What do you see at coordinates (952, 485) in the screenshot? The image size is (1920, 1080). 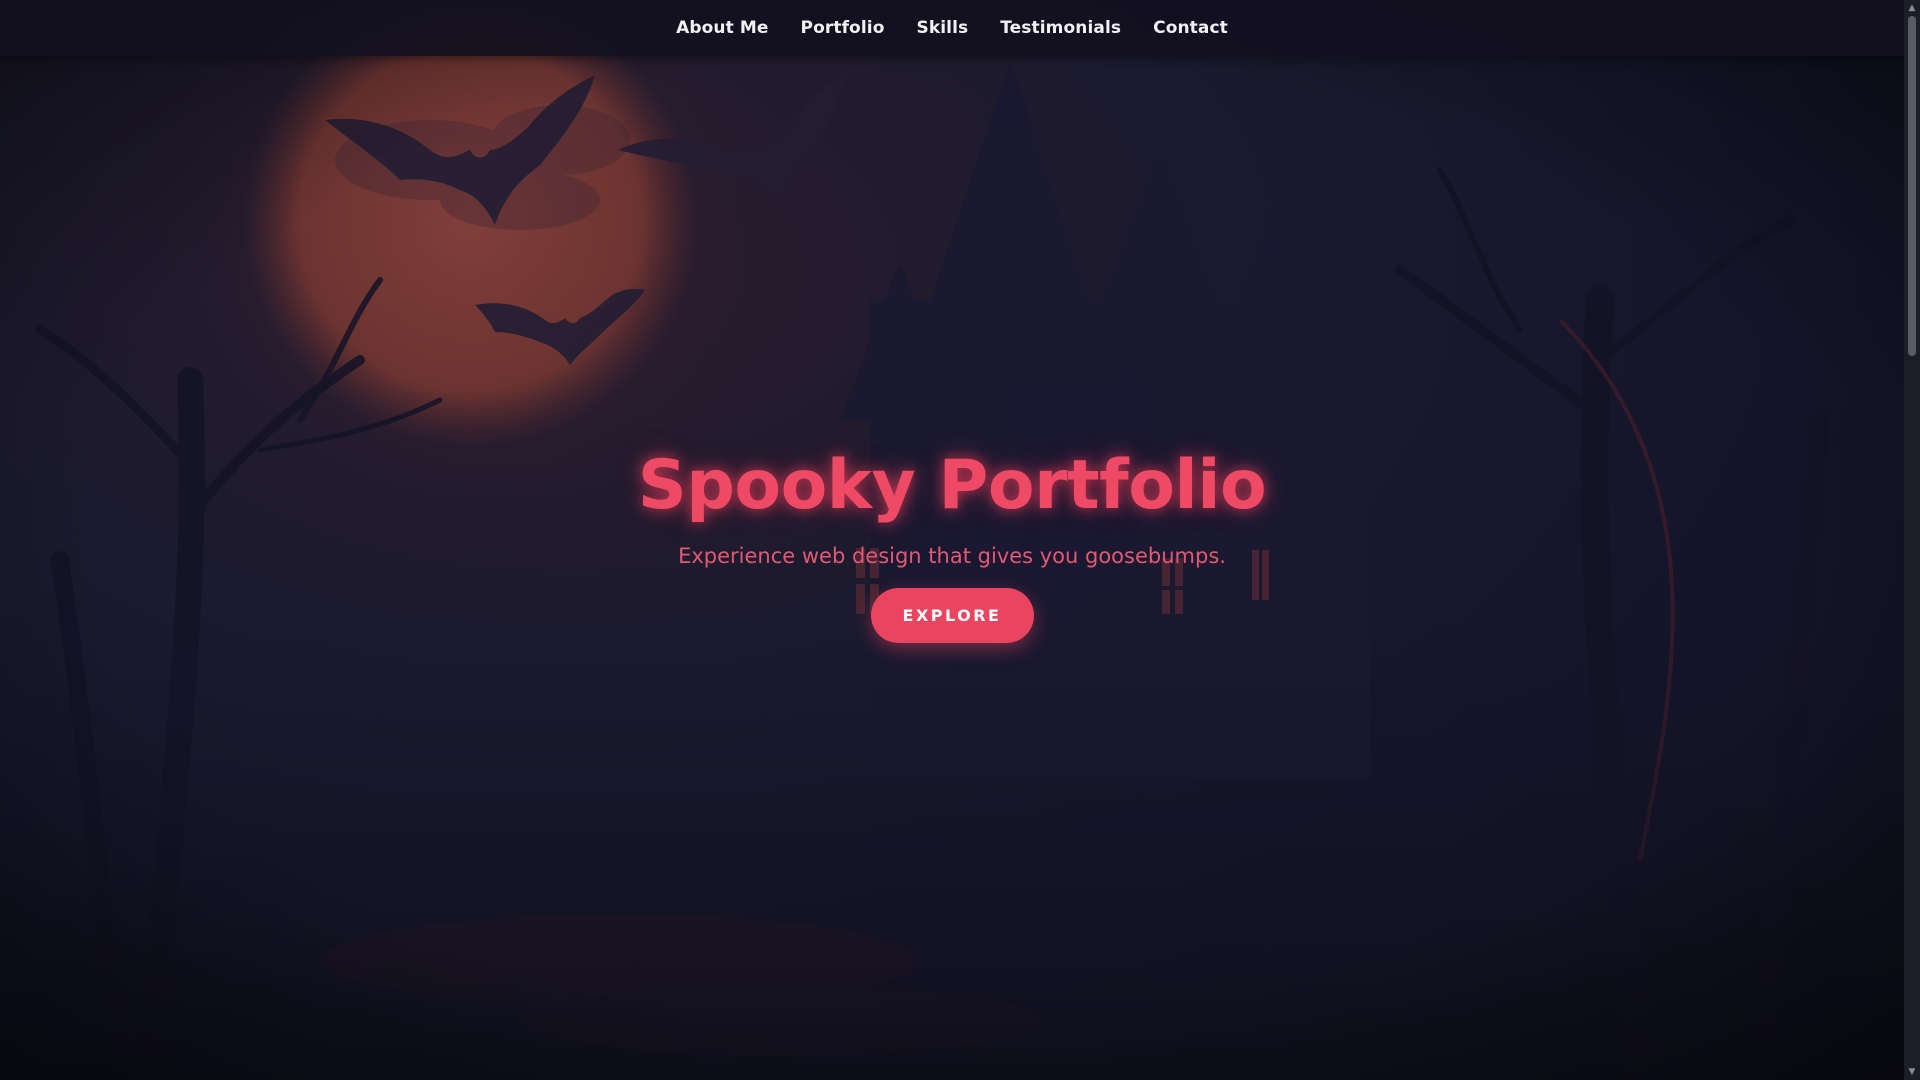 I see `hero-title: Spooky Portfolio` at bounding box center [952, 485].